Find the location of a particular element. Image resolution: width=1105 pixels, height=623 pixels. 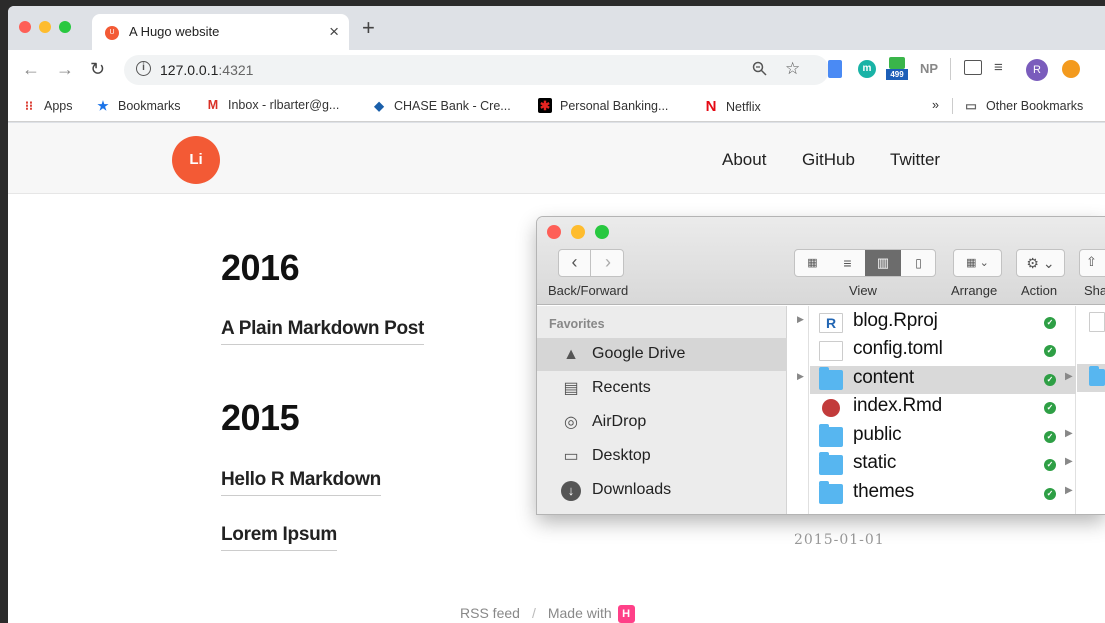

bank-icon: ✱ is located at coordinates (545, 105).